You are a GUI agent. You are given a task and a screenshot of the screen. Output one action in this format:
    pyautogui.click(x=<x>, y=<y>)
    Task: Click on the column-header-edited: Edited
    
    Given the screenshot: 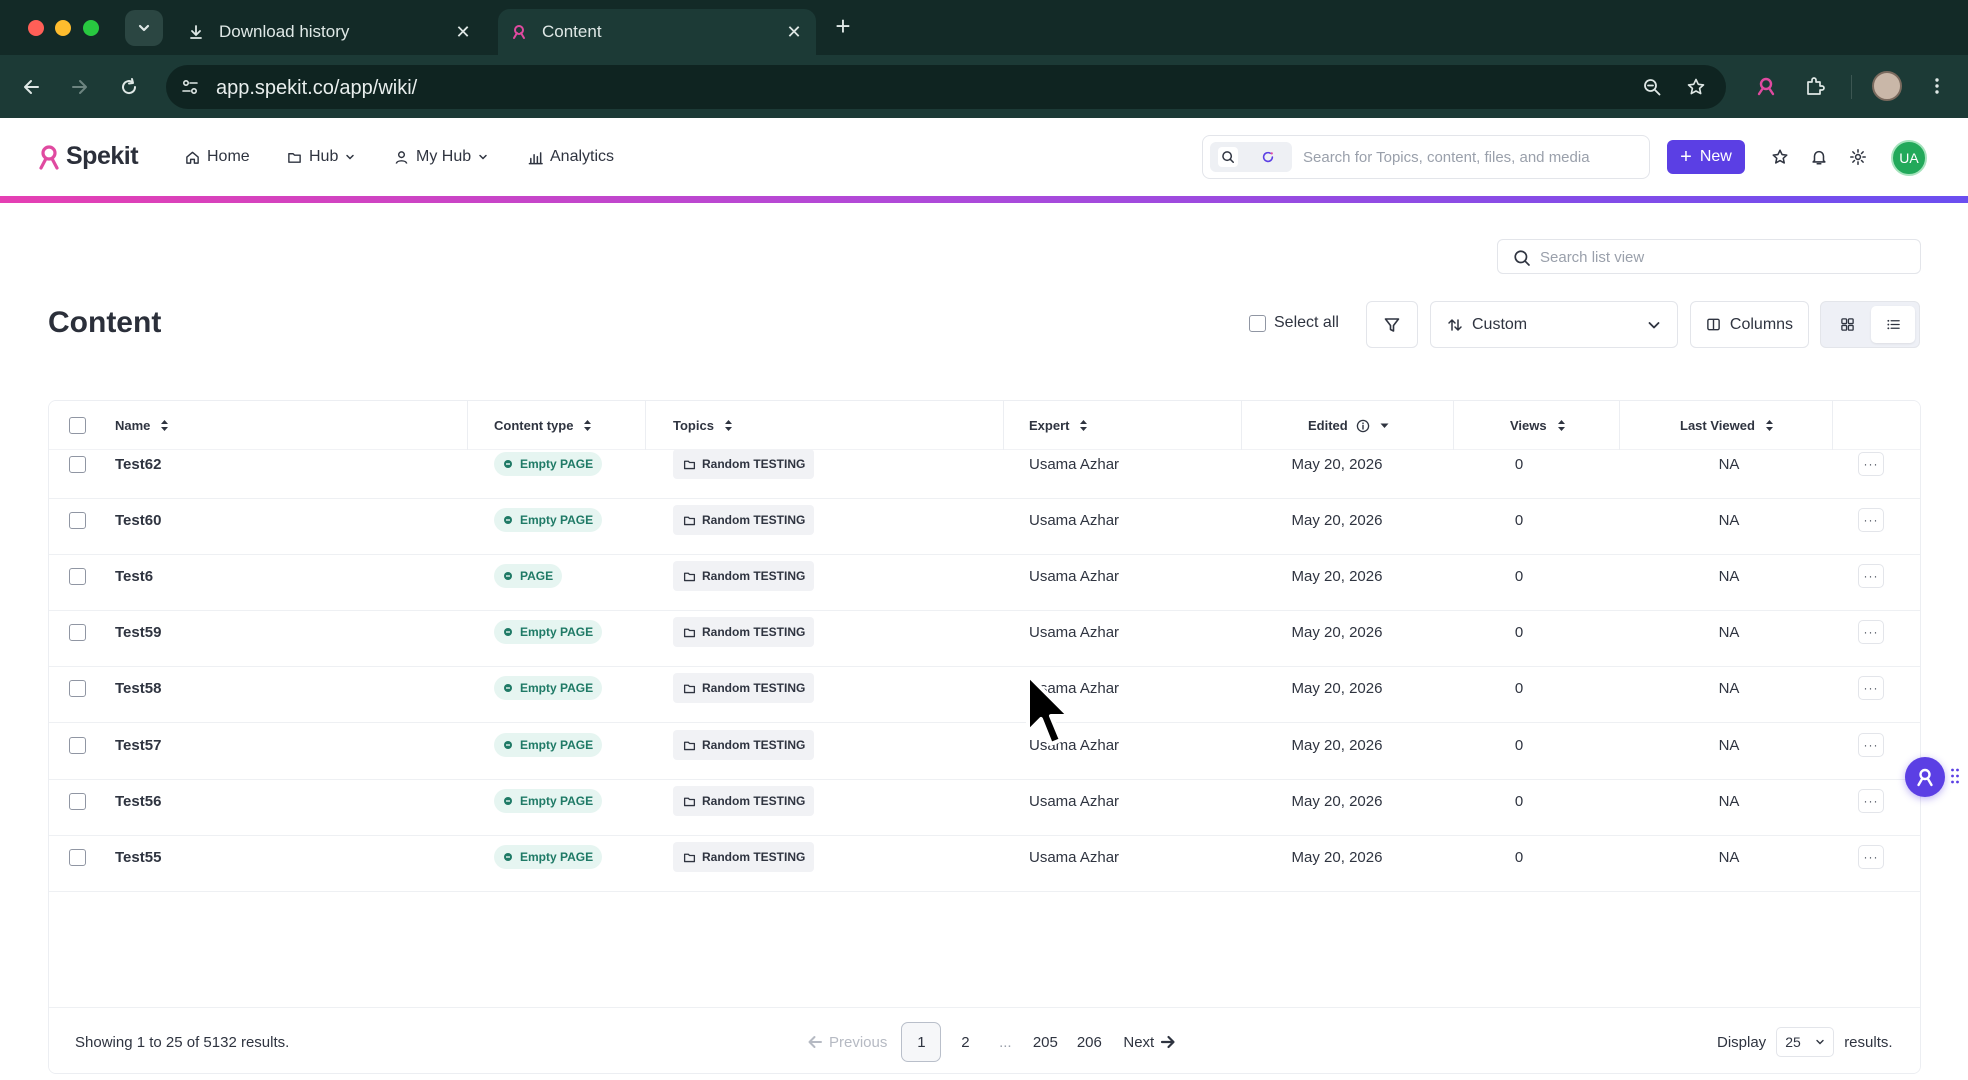 What is the action you would take?
    pyautogui.click(x=1348, y=425)
    